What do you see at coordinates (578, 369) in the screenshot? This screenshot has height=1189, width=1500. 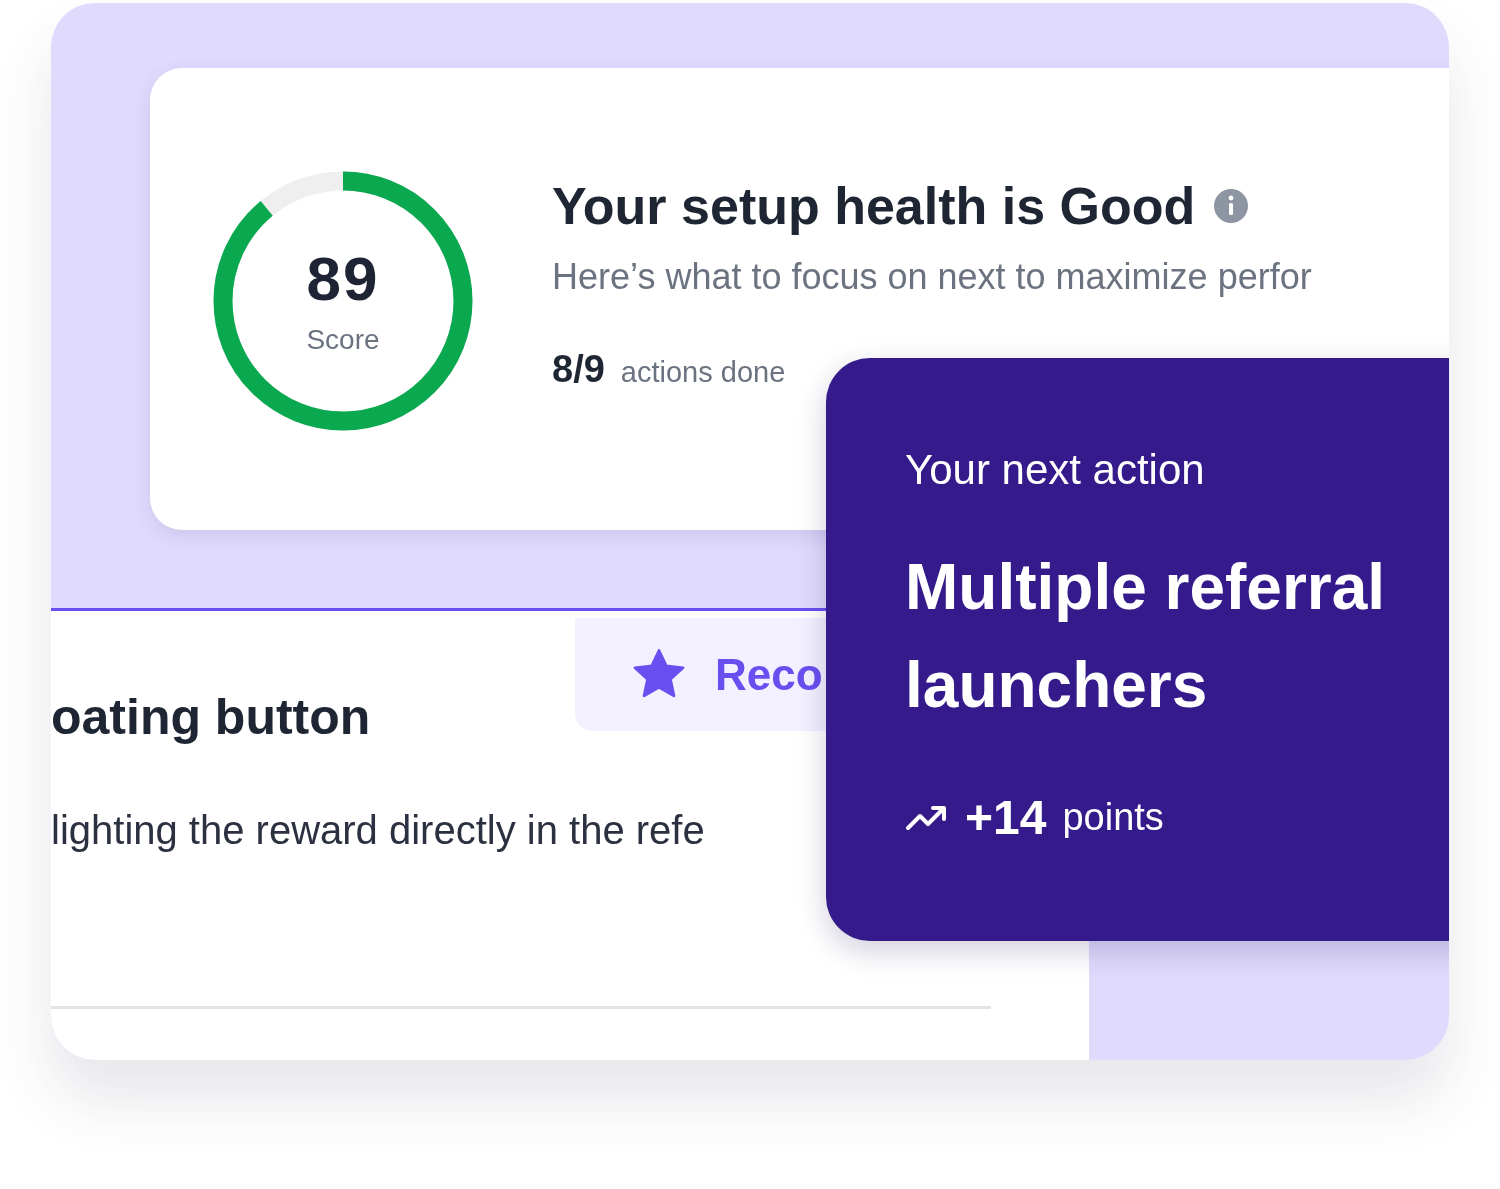 I see `actions-count: 8/9` at bounding box center [578, 369].